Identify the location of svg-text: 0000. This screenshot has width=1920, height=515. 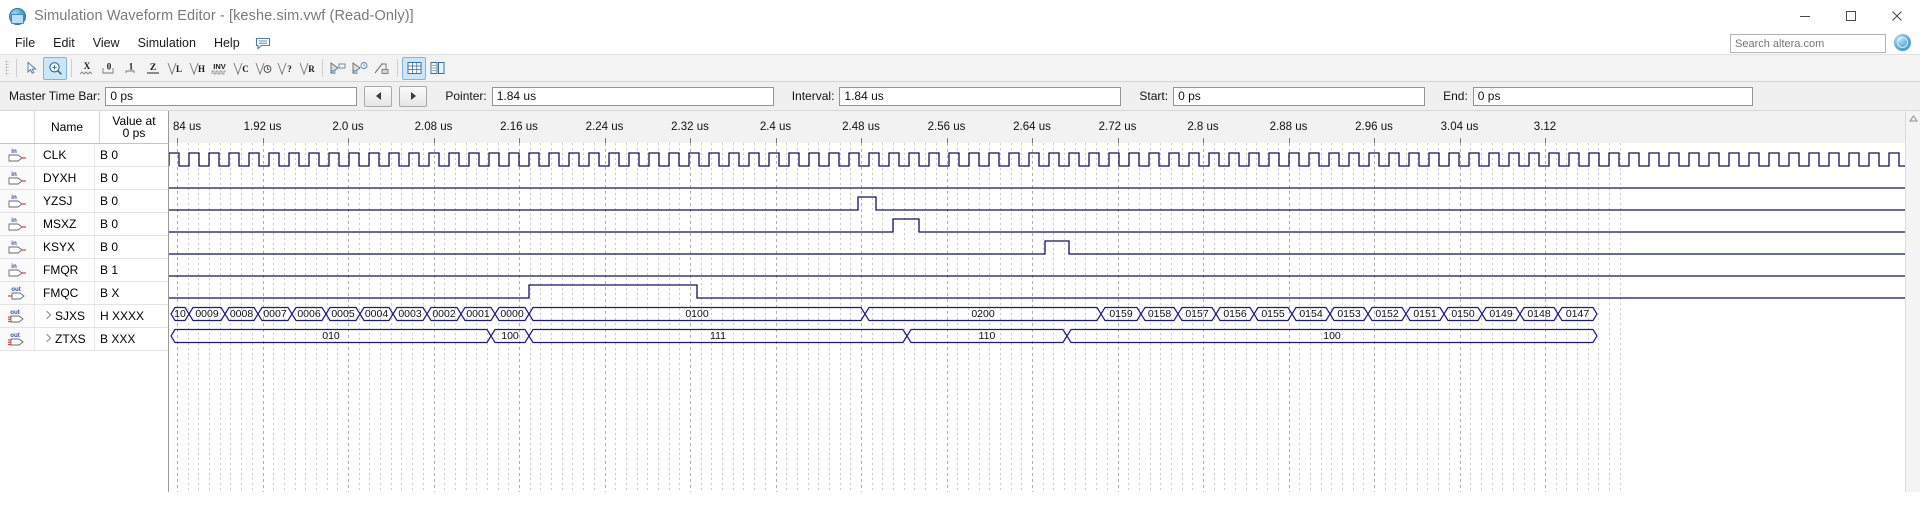
(512, 314).